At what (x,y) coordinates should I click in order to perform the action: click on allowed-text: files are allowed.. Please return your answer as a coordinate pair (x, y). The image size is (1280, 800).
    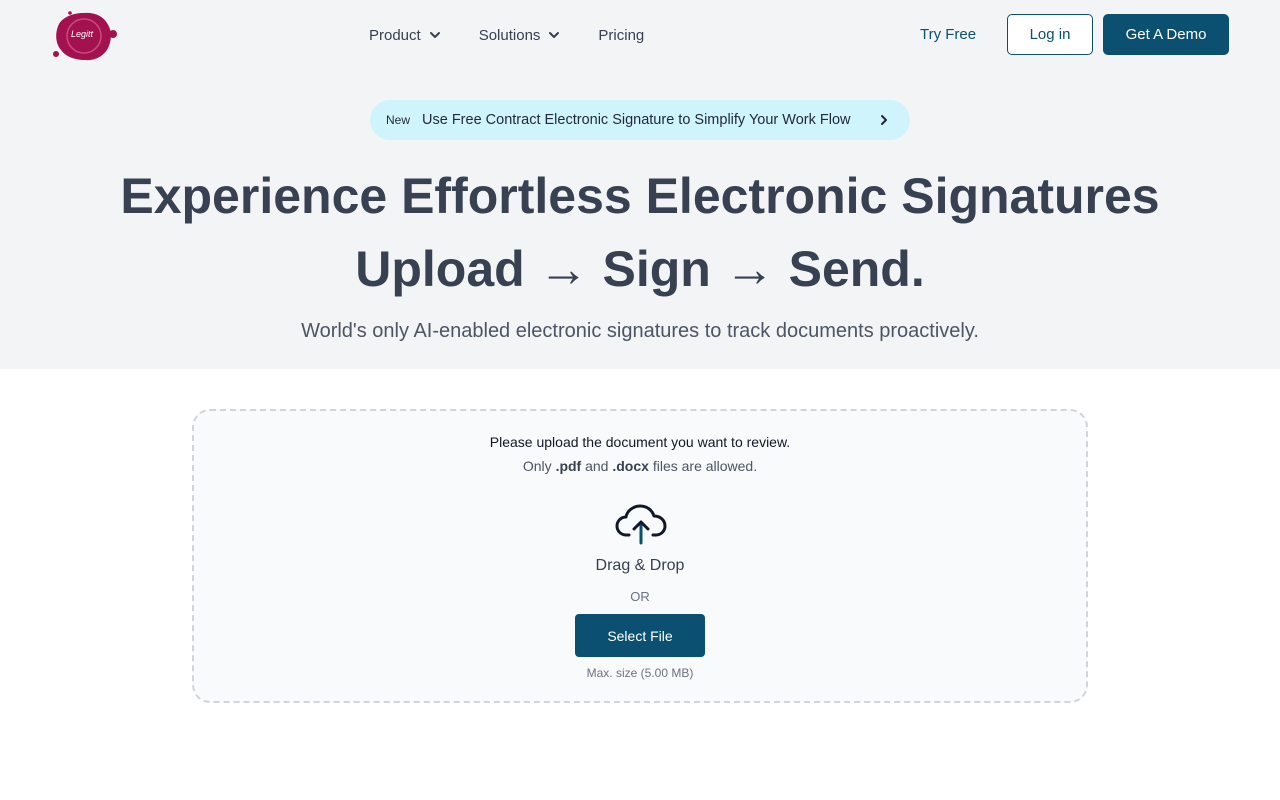
    Looking at the image, I should click on (705, 466).